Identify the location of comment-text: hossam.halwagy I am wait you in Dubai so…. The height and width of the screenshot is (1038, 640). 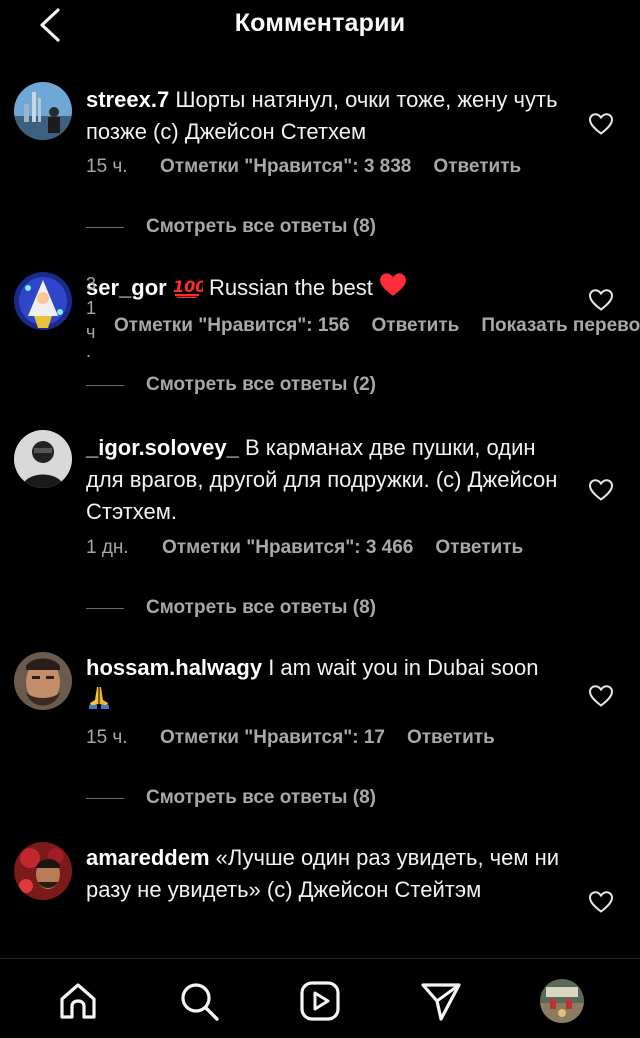
(326, 685).